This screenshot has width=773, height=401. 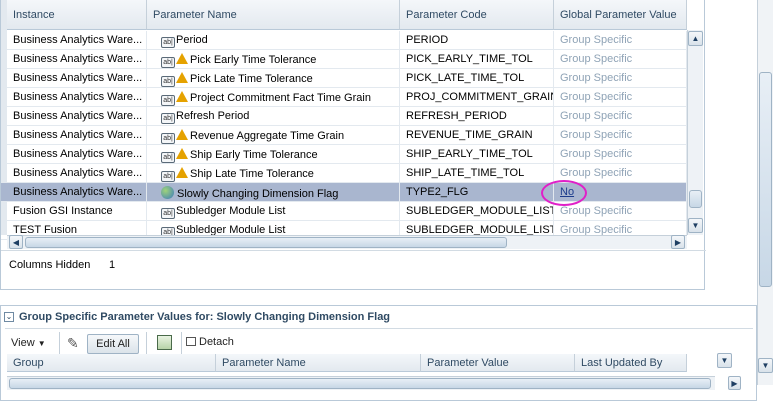 I want to click on cell-parameter-code: SUBLEDGER_MODULE_LIST, so click(x=477, y=211).